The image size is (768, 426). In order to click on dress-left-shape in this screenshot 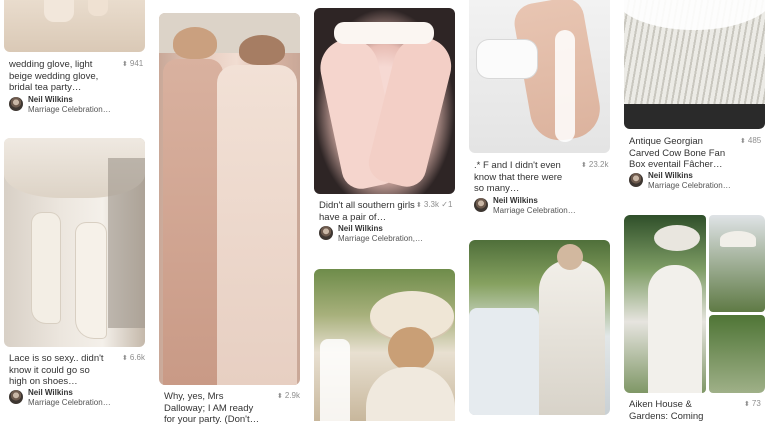, I will do `click(193, 222)`.